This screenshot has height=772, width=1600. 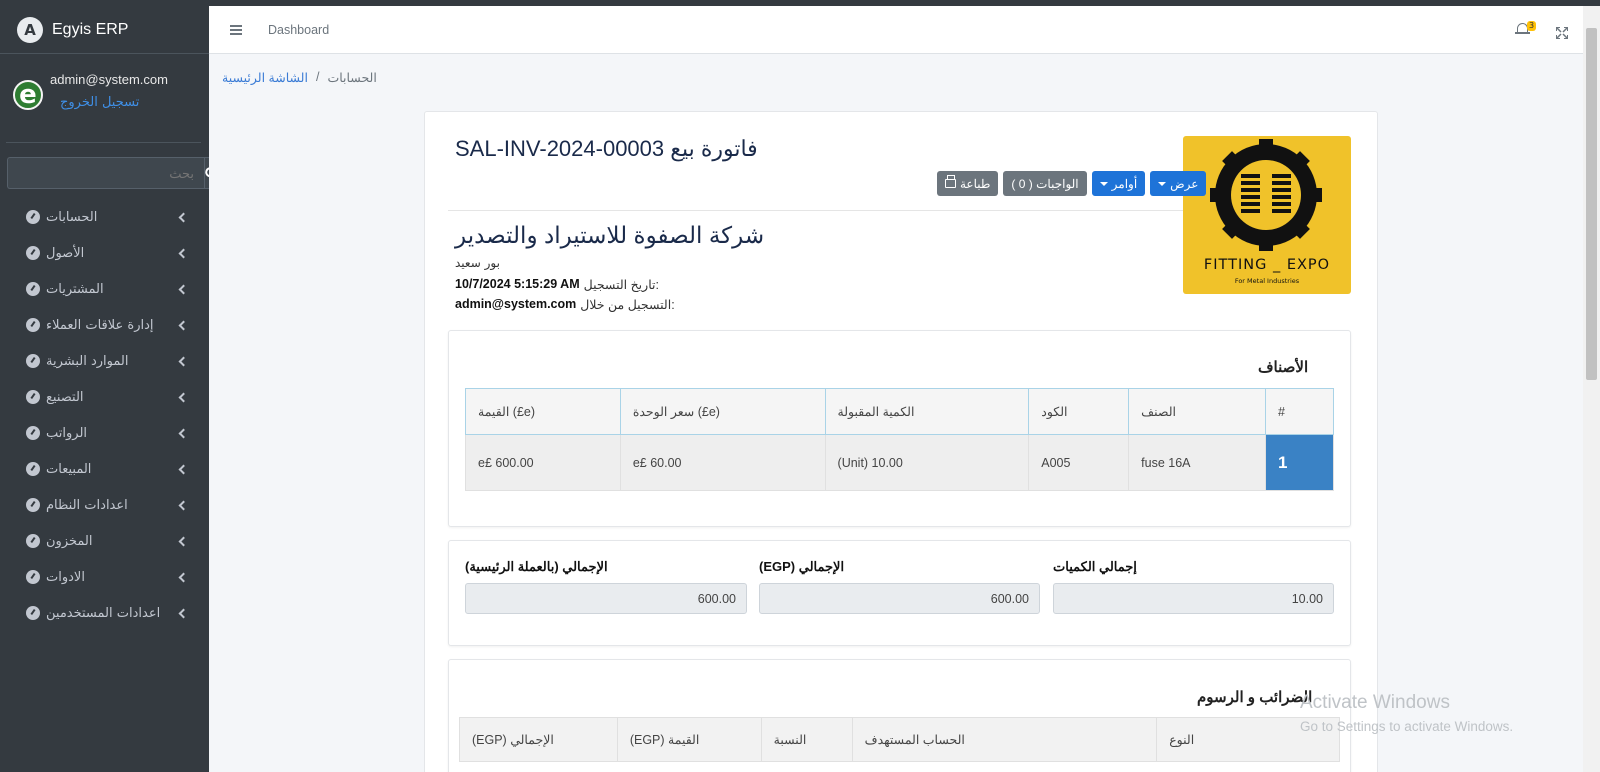 What do you see at coordinates (1079, 462) in the screenshot?
I see `cell-code: A005` at bounding box center [1079, 462].